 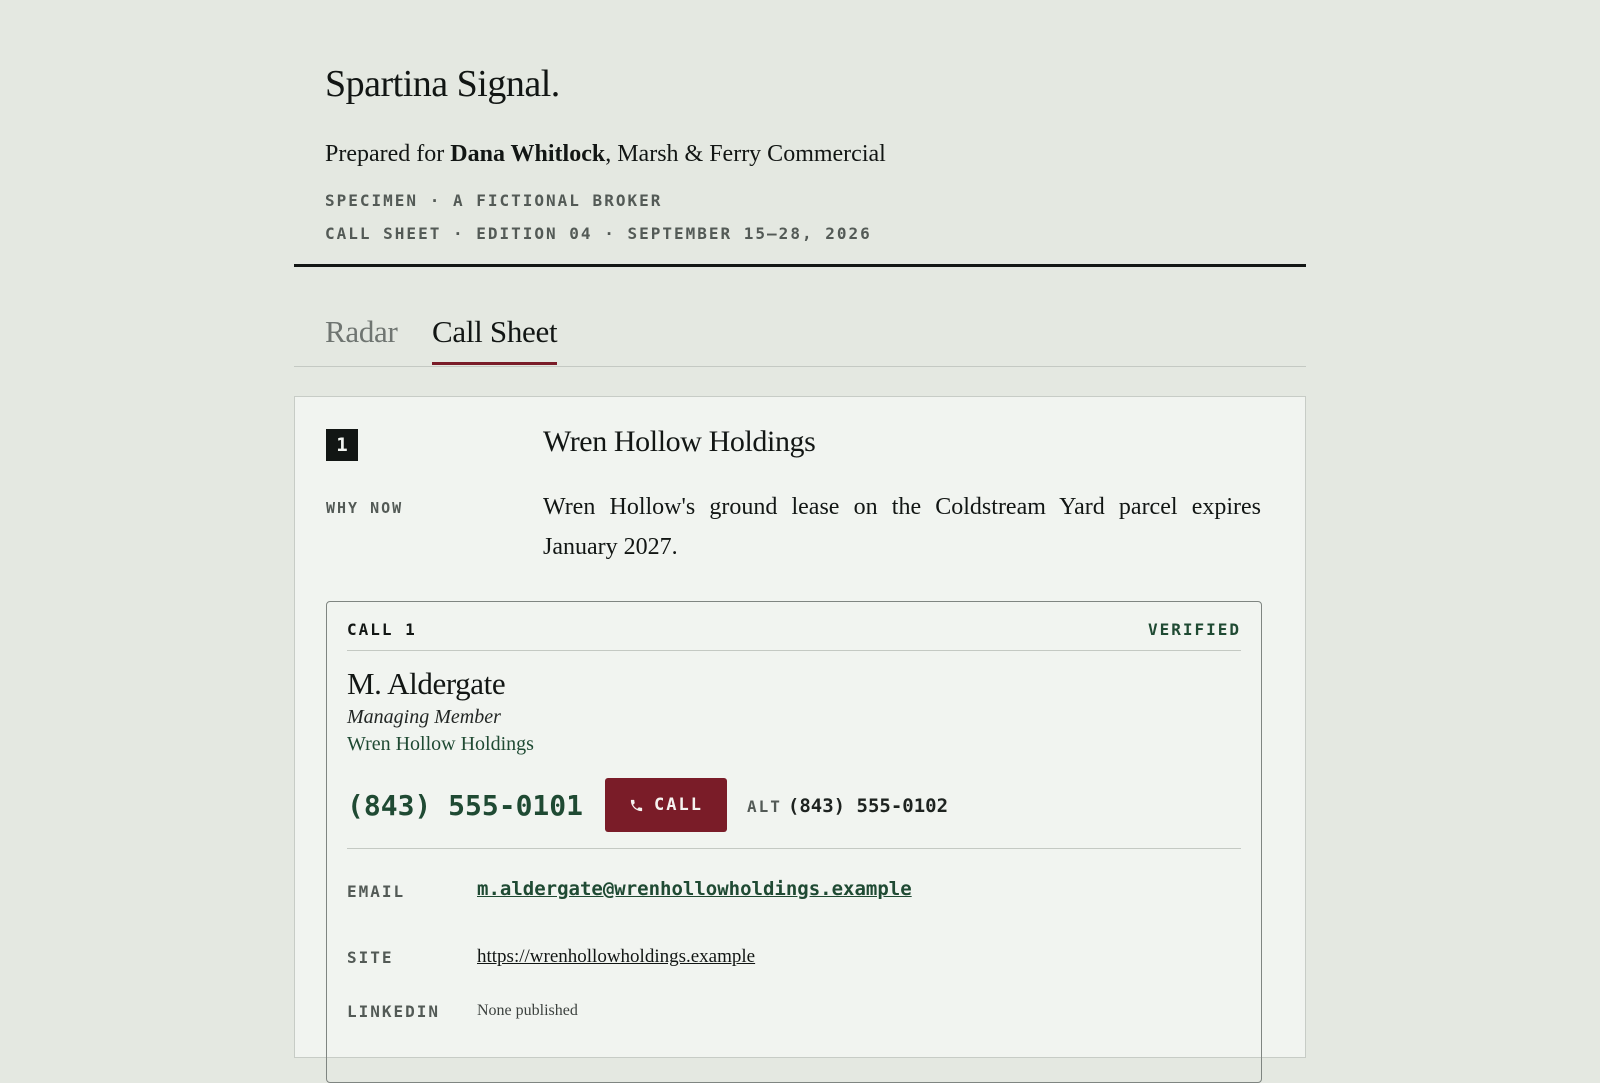 What do you see at coordinates (370, 957) in the screenshot?
I see `site-label: SITE` at bounding box center [370, 957].